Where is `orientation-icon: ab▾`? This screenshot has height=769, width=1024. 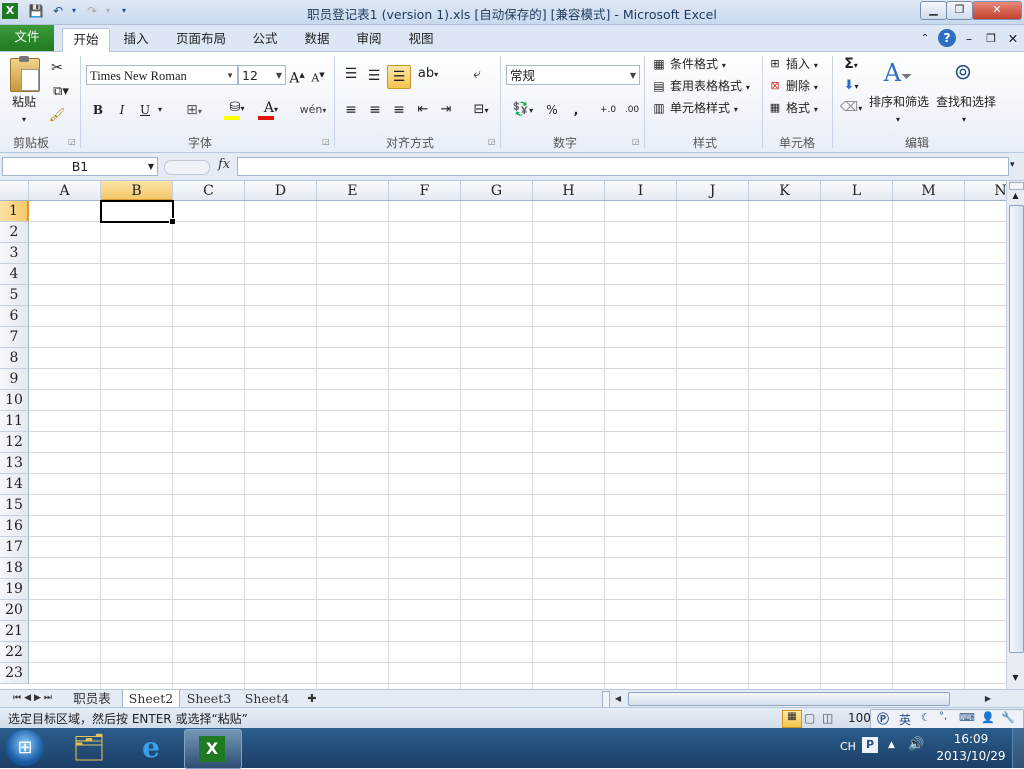
orientation-icon: ab▾ is located at coordinates (428, 74).